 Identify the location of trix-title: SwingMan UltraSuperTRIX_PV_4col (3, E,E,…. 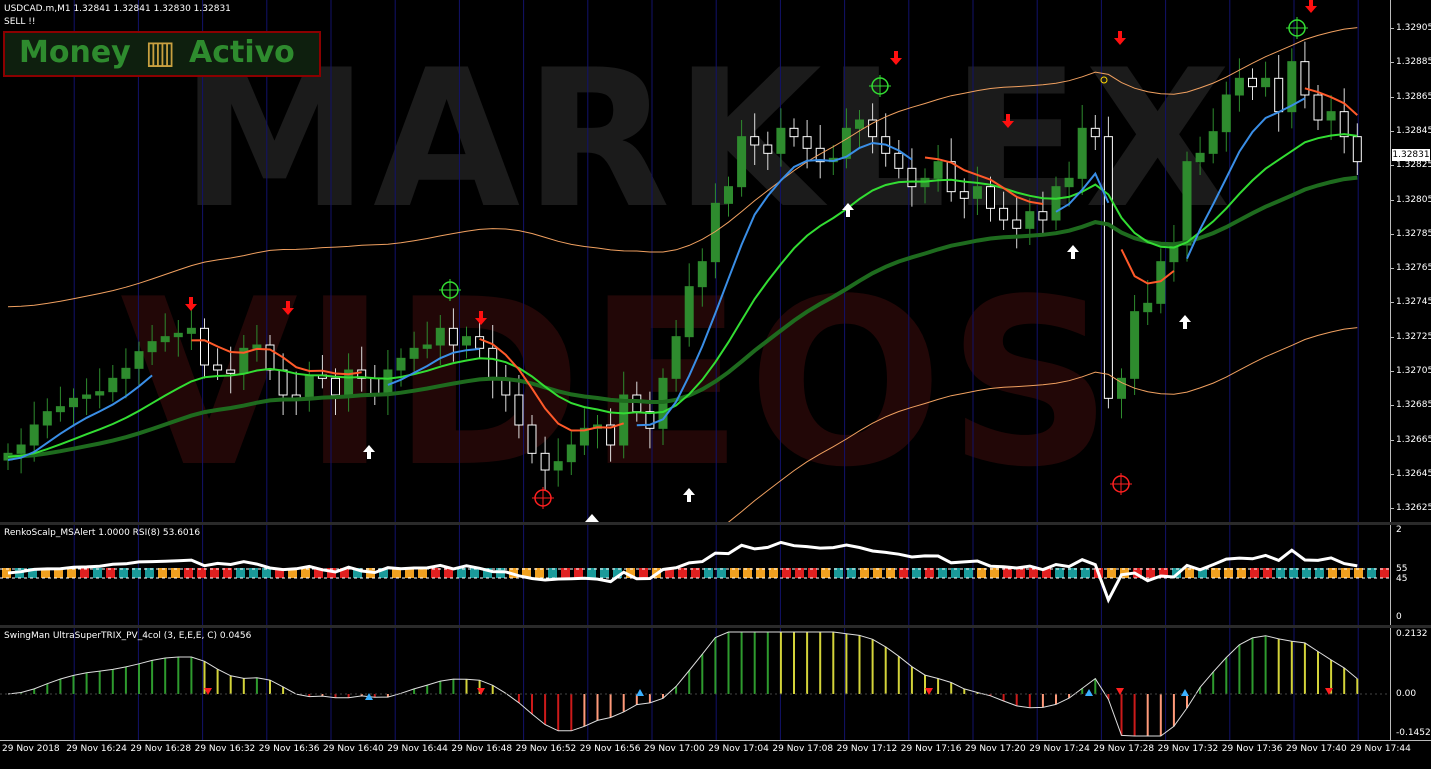
(128, 636).